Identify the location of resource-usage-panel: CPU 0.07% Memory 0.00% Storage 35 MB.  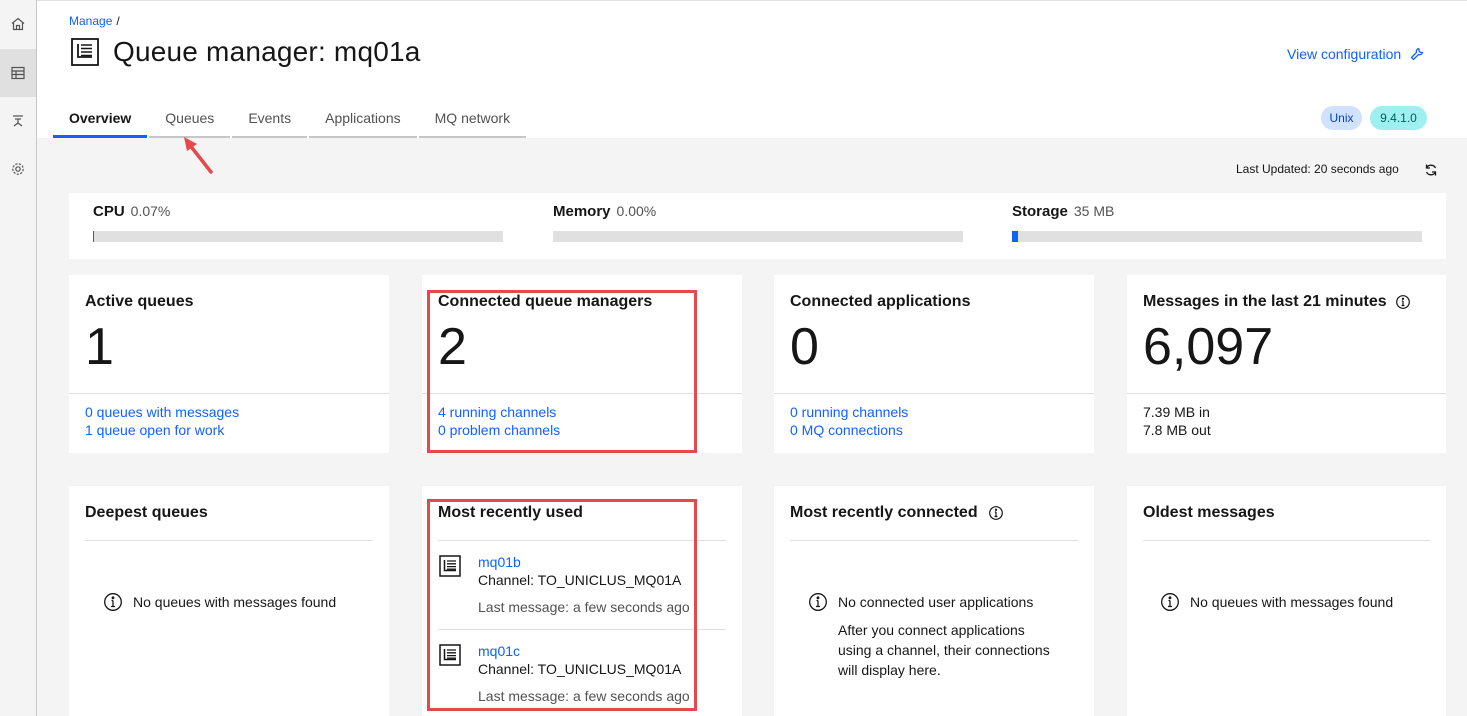
(757, 226).